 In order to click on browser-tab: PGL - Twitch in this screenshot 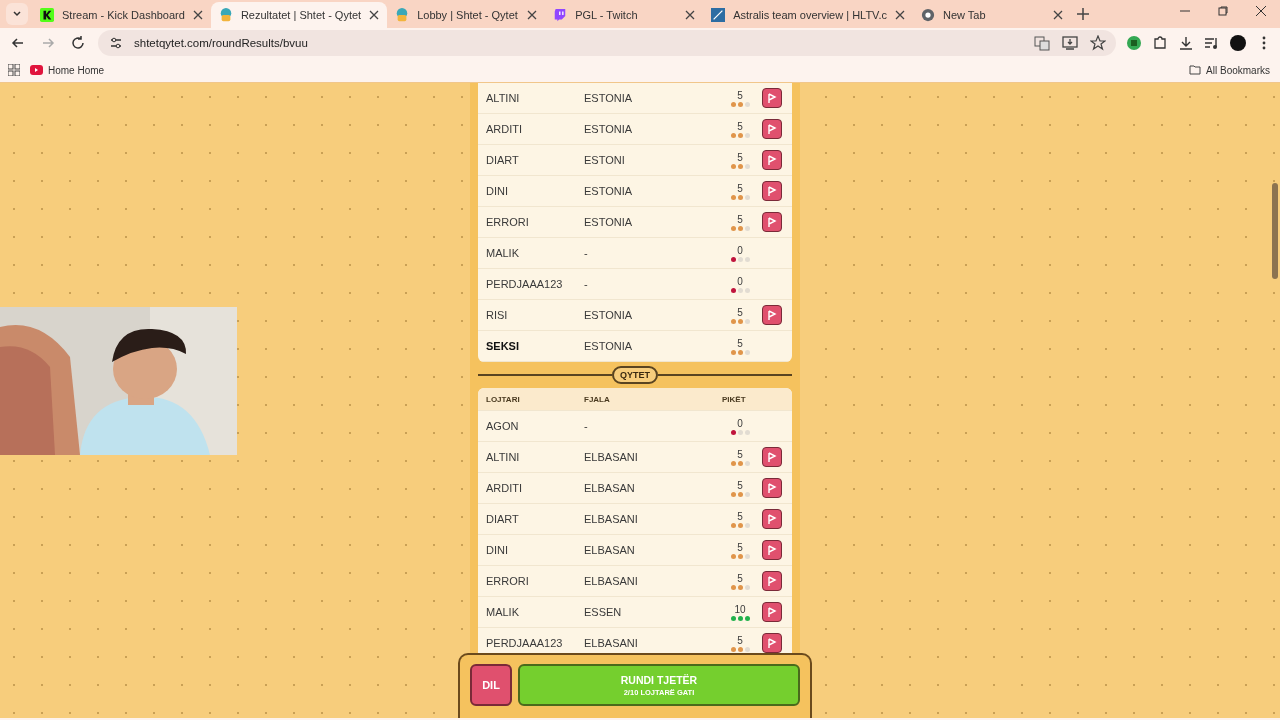, I will do `click(624, 15)`.